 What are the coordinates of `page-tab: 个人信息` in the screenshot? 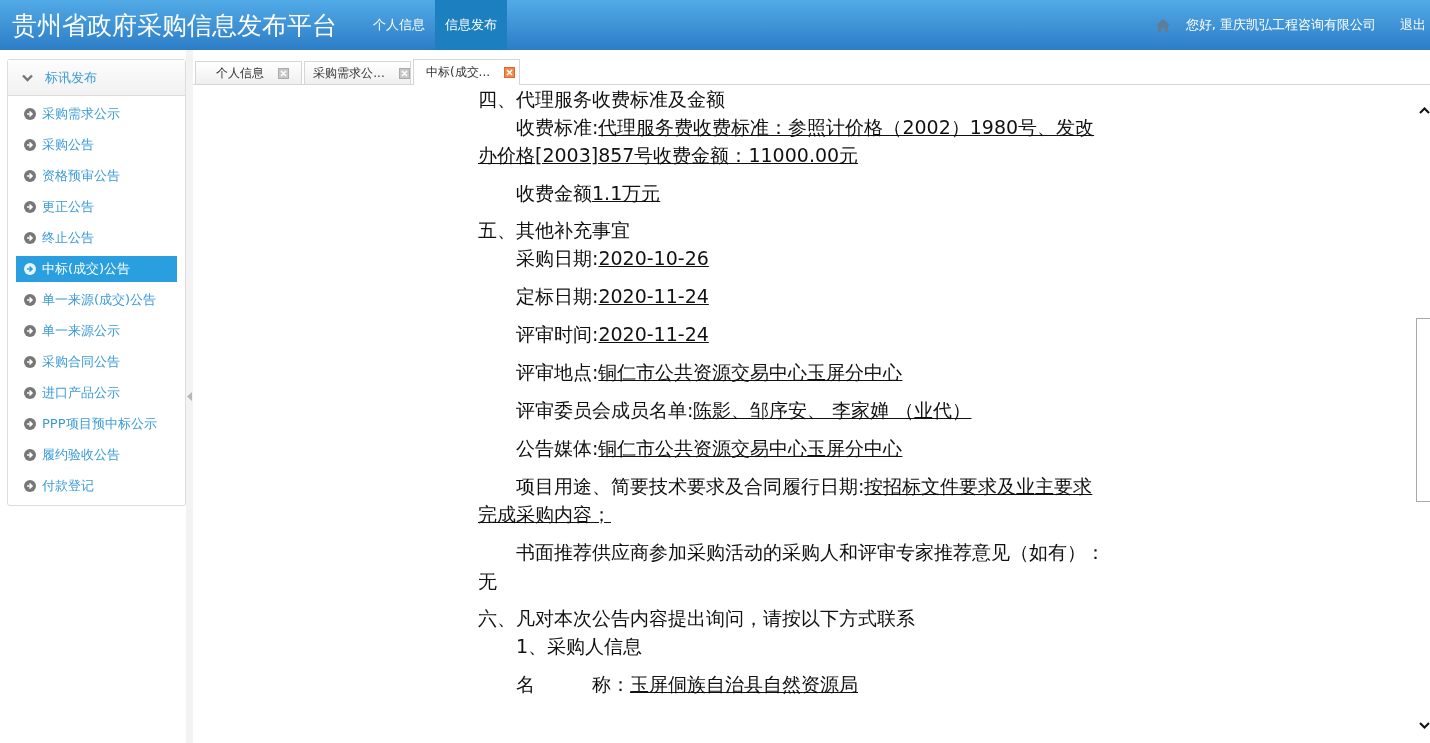 It's located at (248, 72).